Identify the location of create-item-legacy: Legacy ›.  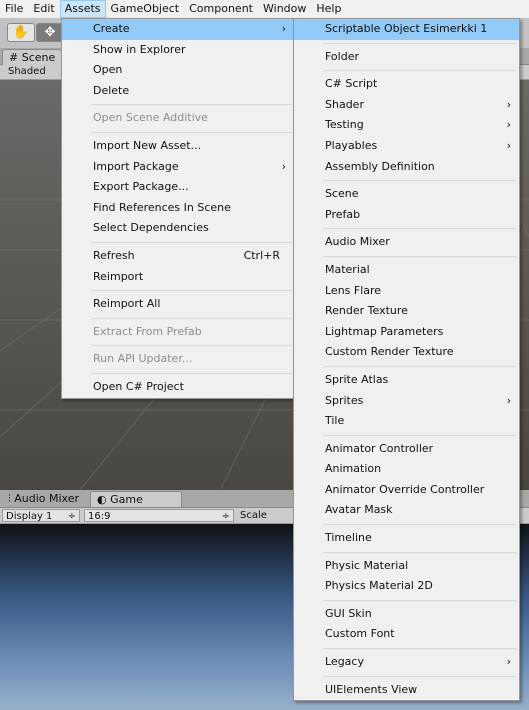
(406, 662).